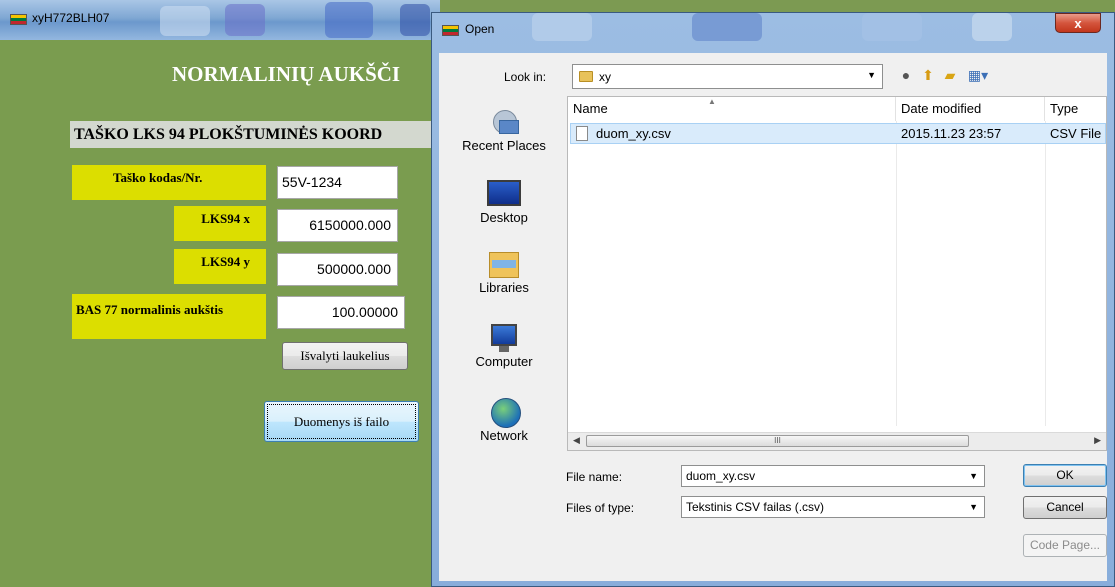 The height and width of the screenshot is (587, 1115). Describe the element at coordinates (1065, 475) in the screenshot. I see `ok-button: OK` at that location.